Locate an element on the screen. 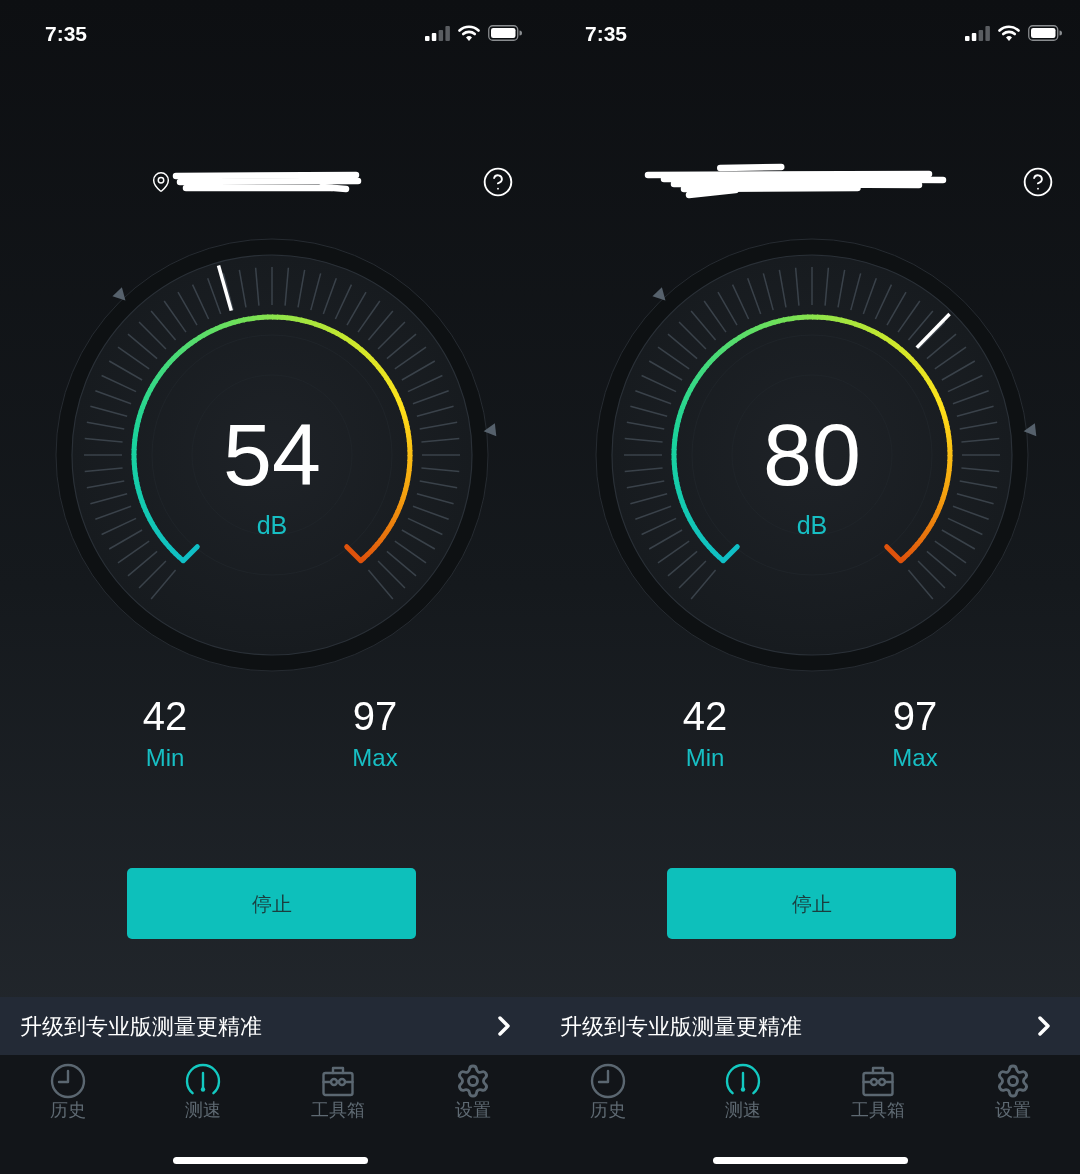  decibel-reading: 54 is located at coordinates (272, 455).